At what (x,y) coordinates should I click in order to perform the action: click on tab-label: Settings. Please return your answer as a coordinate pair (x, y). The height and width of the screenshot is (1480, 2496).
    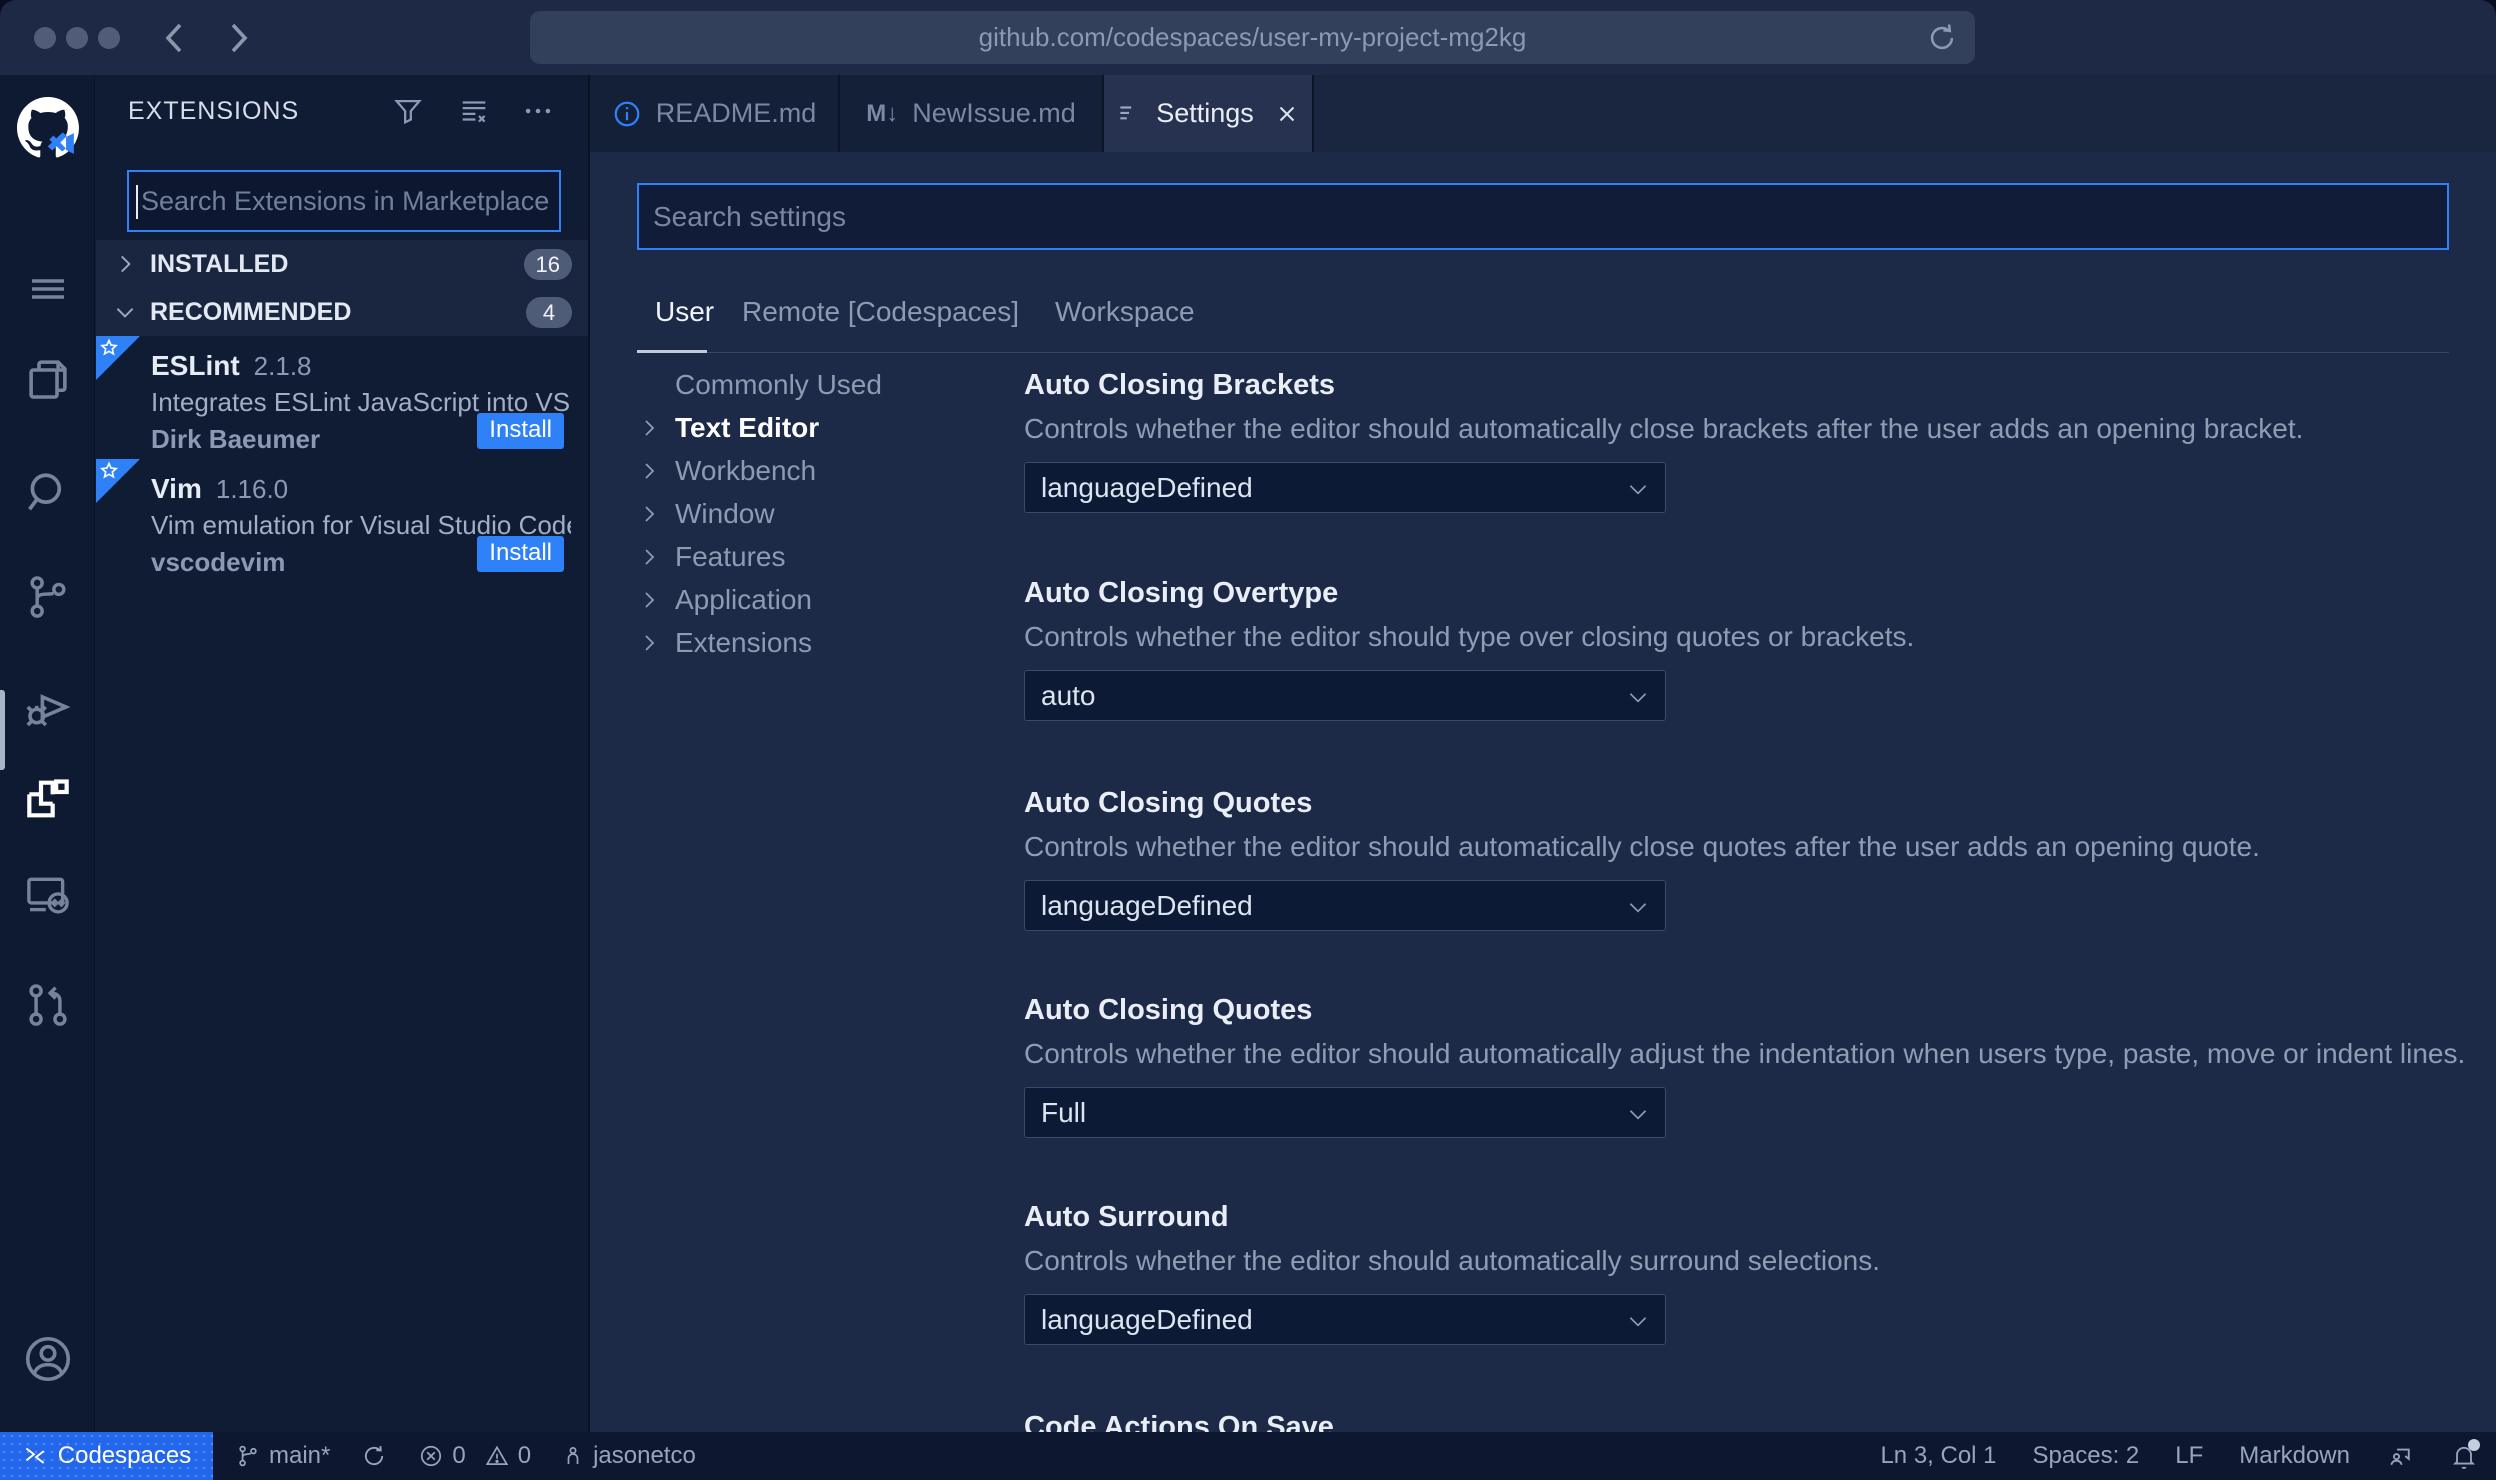
    Looking at the image, I should click on (1205, 113).